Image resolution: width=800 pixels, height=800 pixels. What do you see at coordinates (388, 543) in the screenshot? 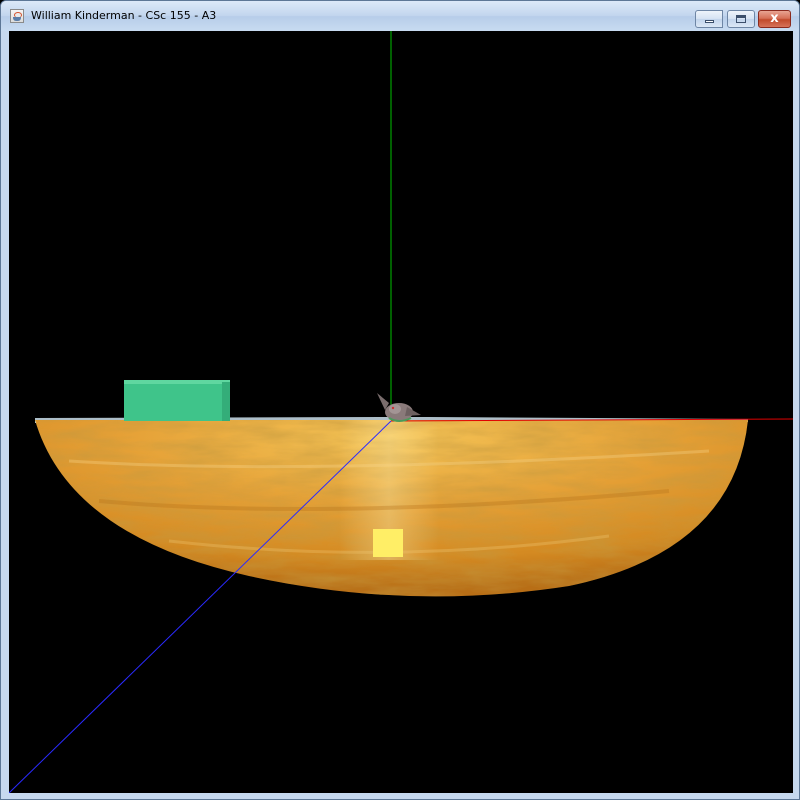
I see `yellow-light-cube` at bounding box center [388, 543].